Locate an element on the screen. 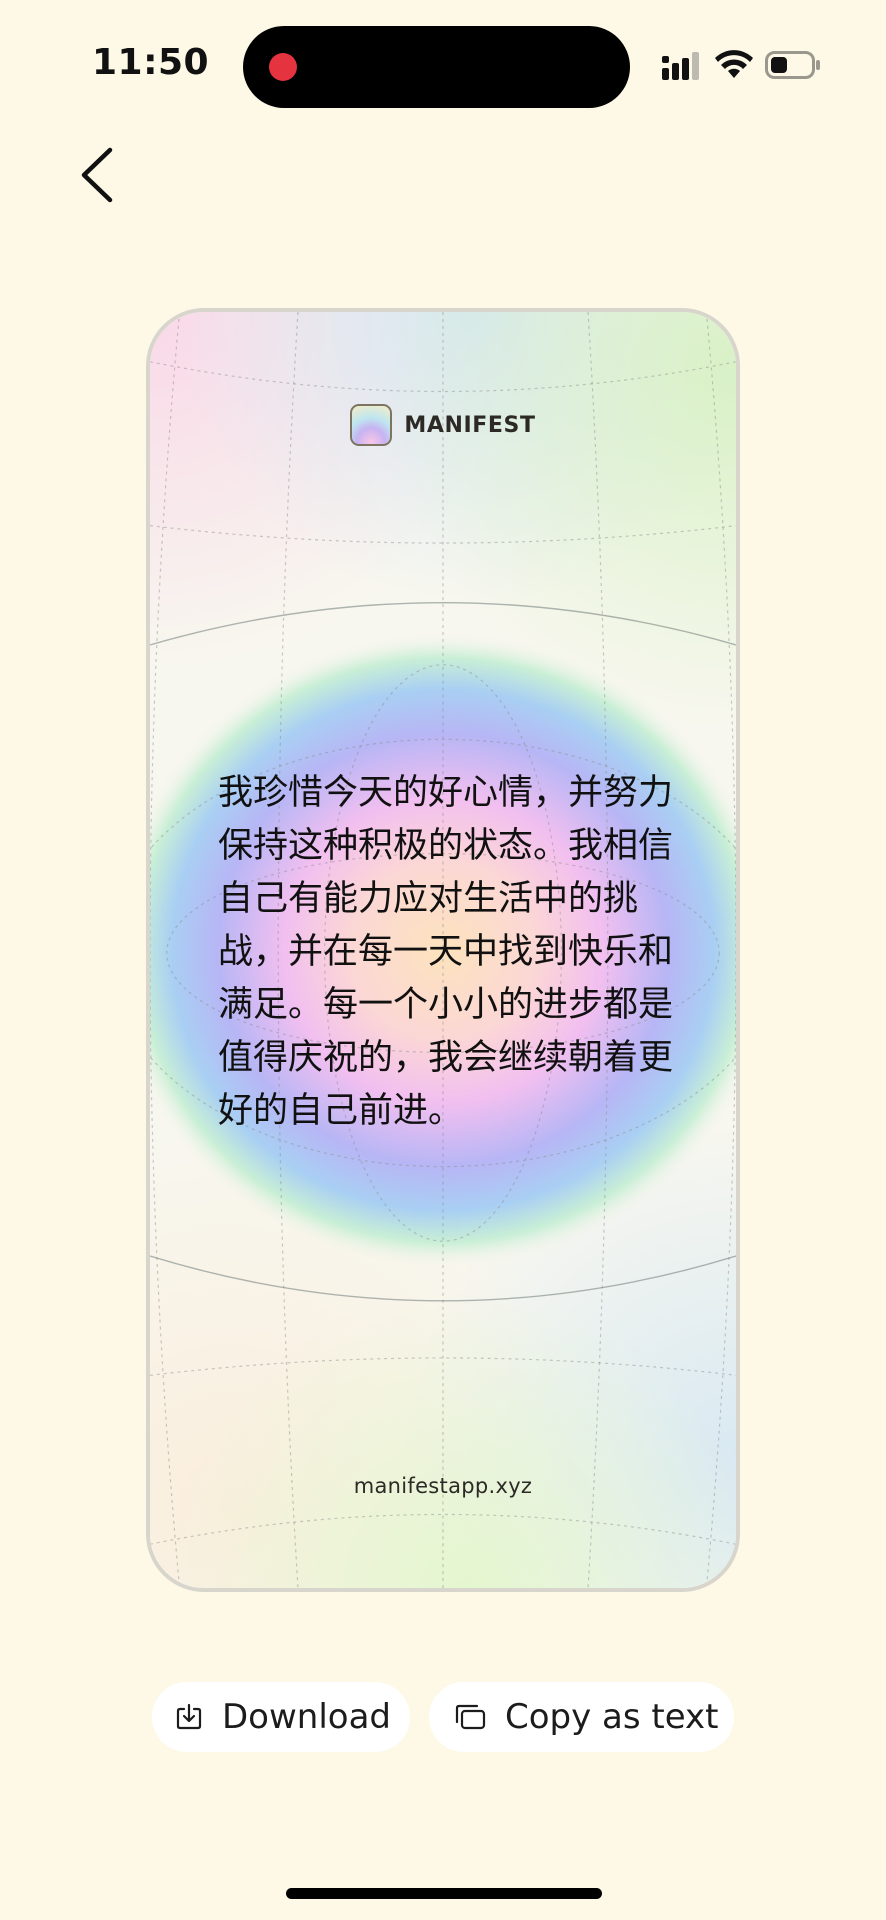 This screenshot has height=1920, width=886. manifest-logo is located at coordinates (371, 425).